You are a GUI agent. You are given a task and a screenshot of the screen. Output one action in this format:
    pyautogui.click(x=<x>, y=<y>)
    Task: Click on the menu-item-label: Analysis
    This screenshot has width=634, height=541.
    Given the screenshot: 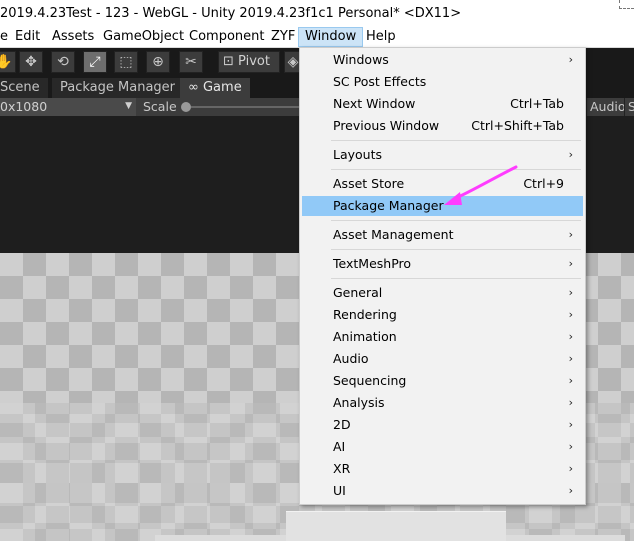 What is the action you would take?
    pyautogui.click(x=359, y=402)
    